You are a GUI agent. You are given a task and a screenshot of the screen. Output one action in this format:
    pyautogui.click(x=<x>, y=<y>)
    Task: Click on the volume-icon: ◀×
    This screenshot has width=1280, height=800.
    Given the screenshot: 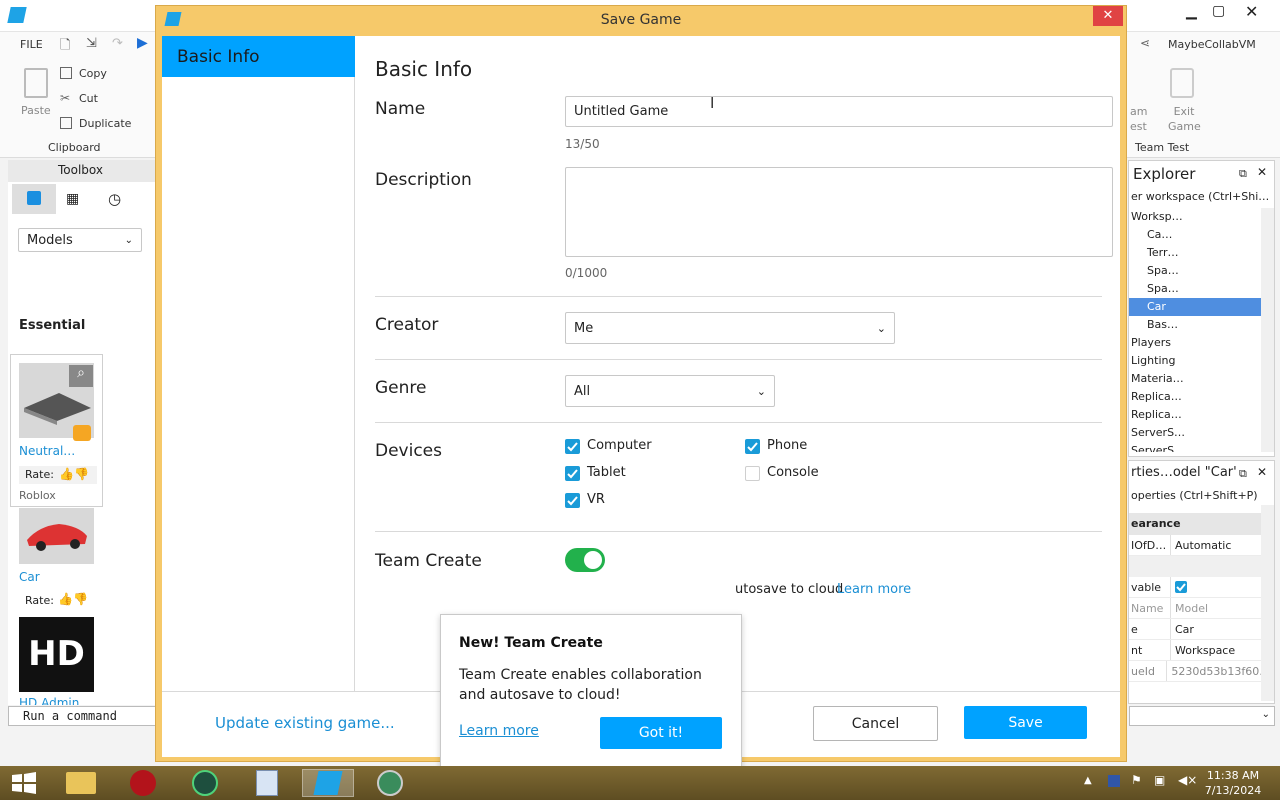 What is the action you would take?
    pyautogui.click(x=1187, y=780)
    